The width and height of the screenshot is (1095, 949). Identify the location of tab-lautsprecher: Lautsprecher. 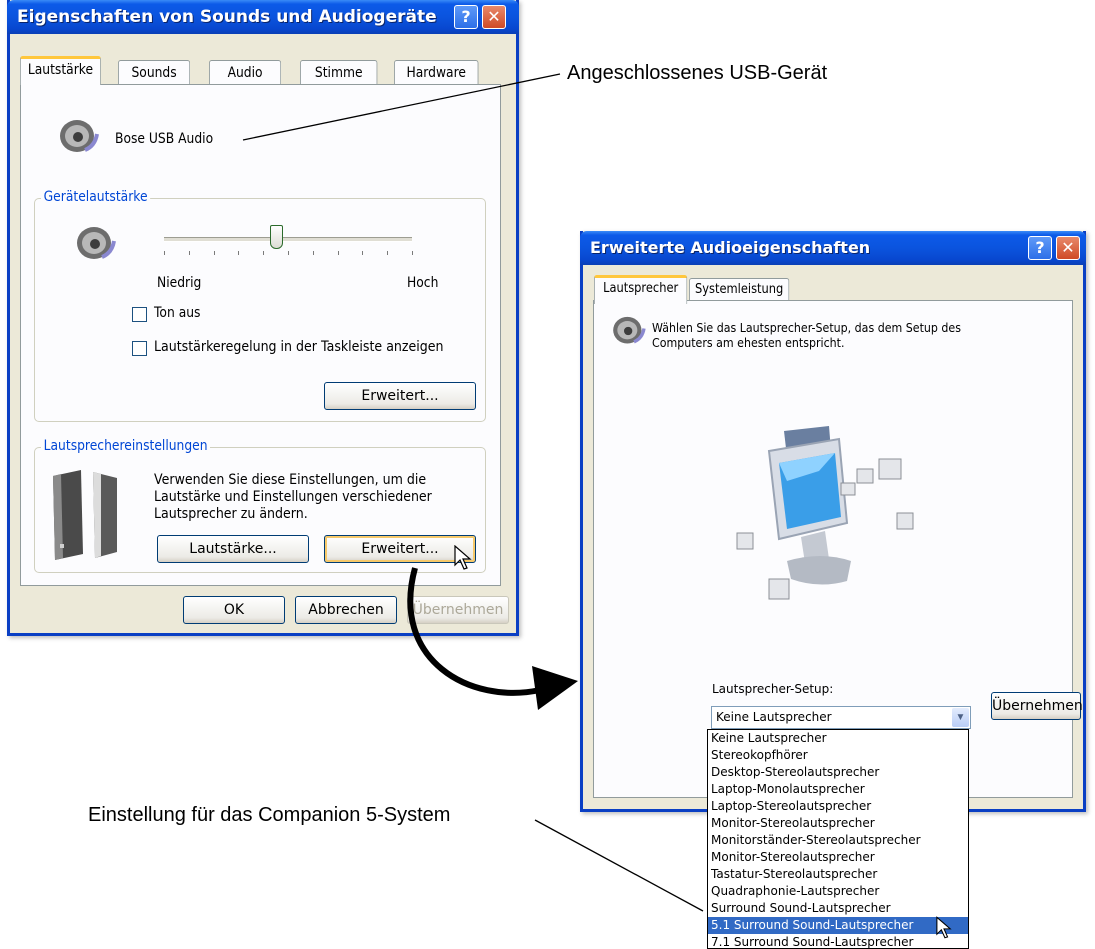
(641, 289).